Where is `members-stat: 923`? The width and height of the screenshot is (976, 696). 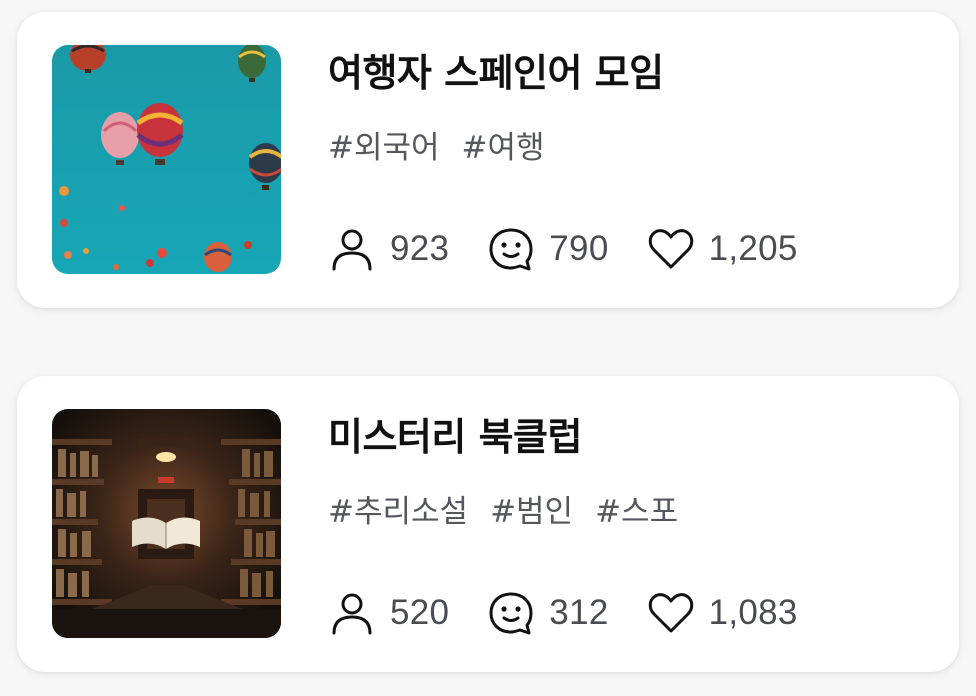
members-stat: 923 is located at coordinates (388, 249).